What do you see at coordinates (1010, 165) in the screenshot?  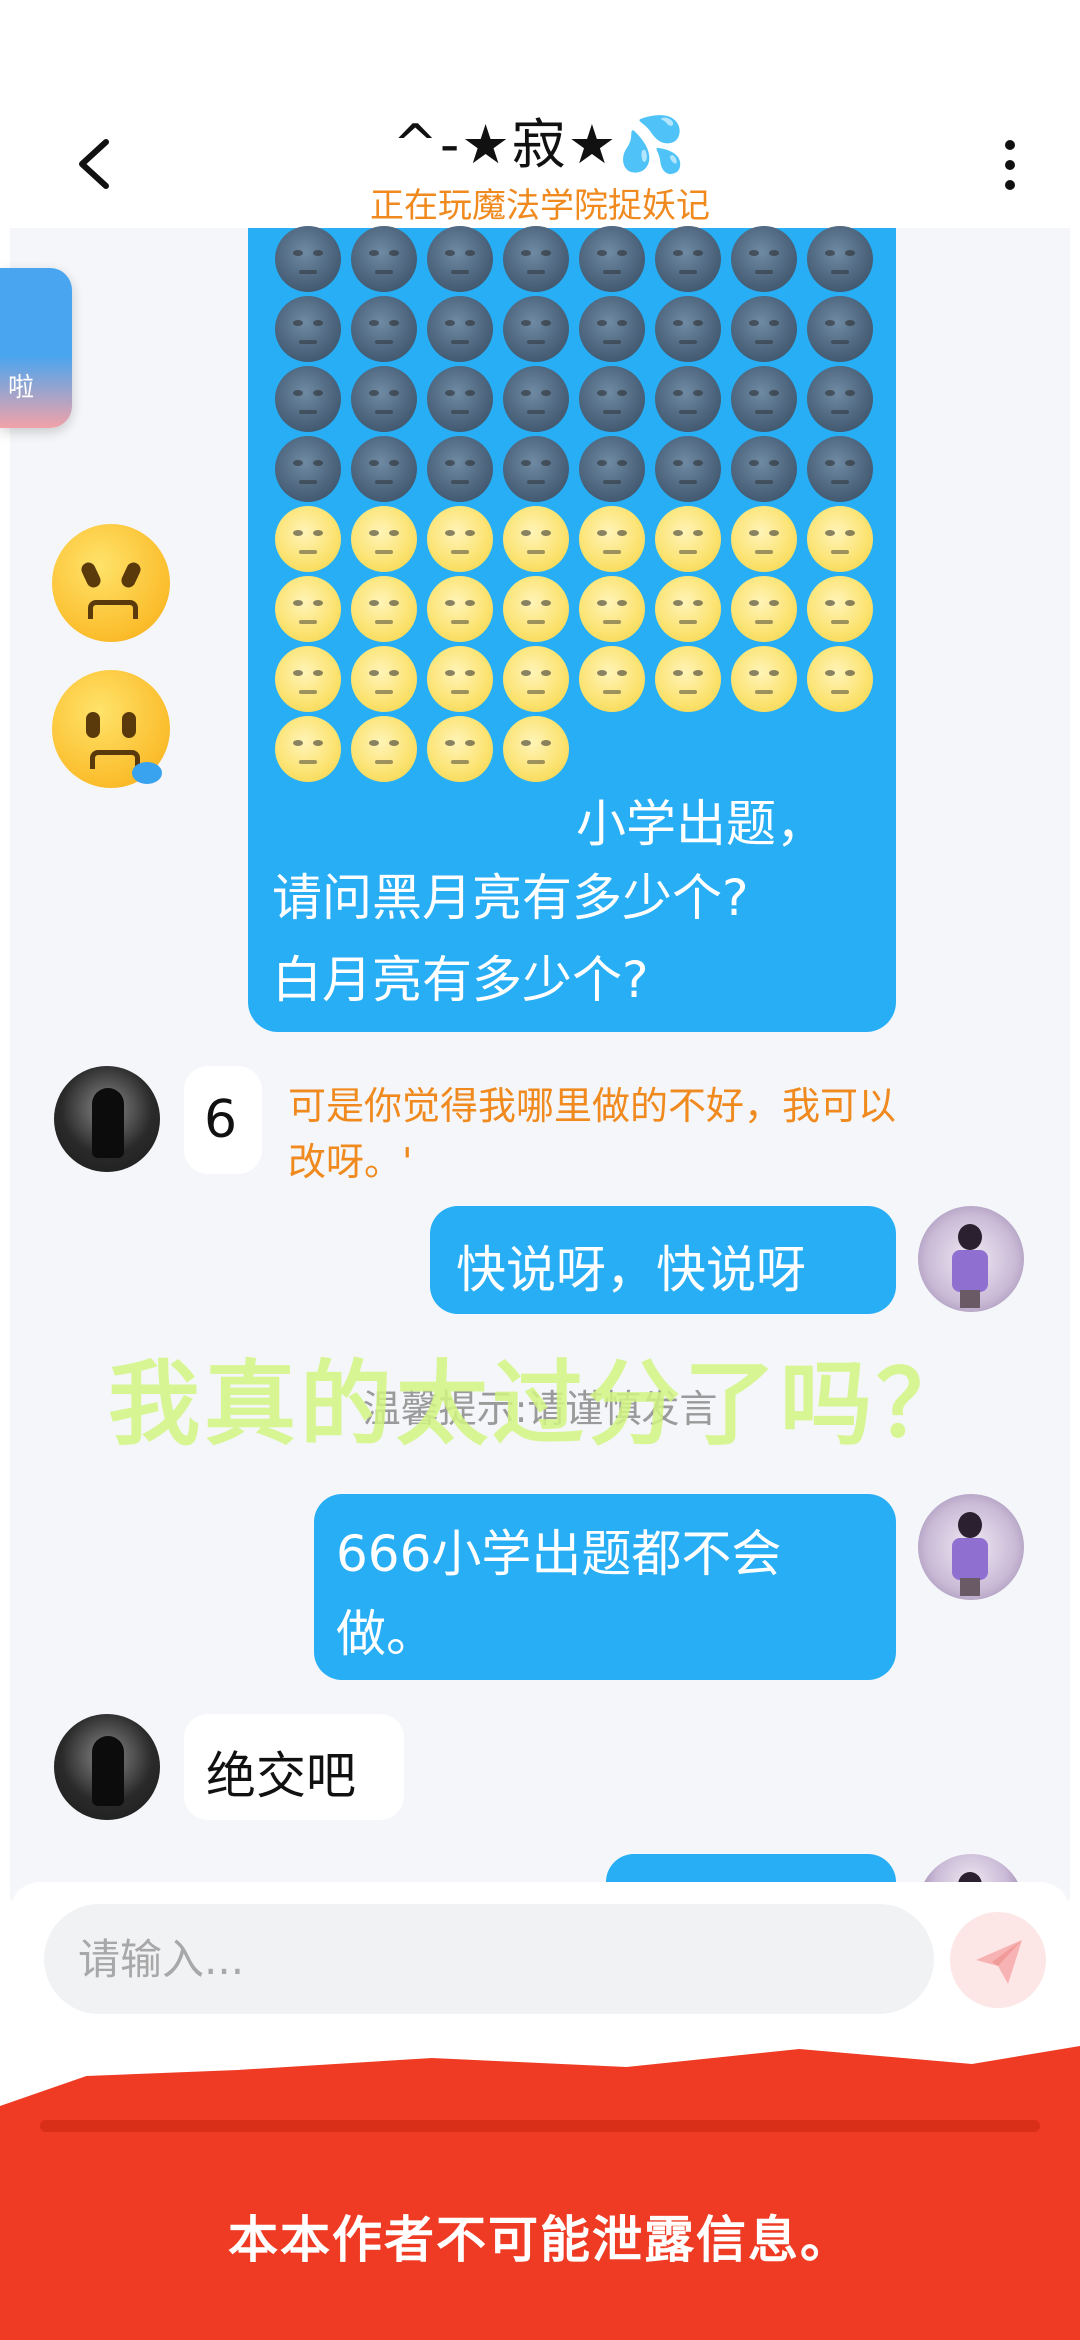 I see `more-options-icon` at bounding box center [1010, 165].